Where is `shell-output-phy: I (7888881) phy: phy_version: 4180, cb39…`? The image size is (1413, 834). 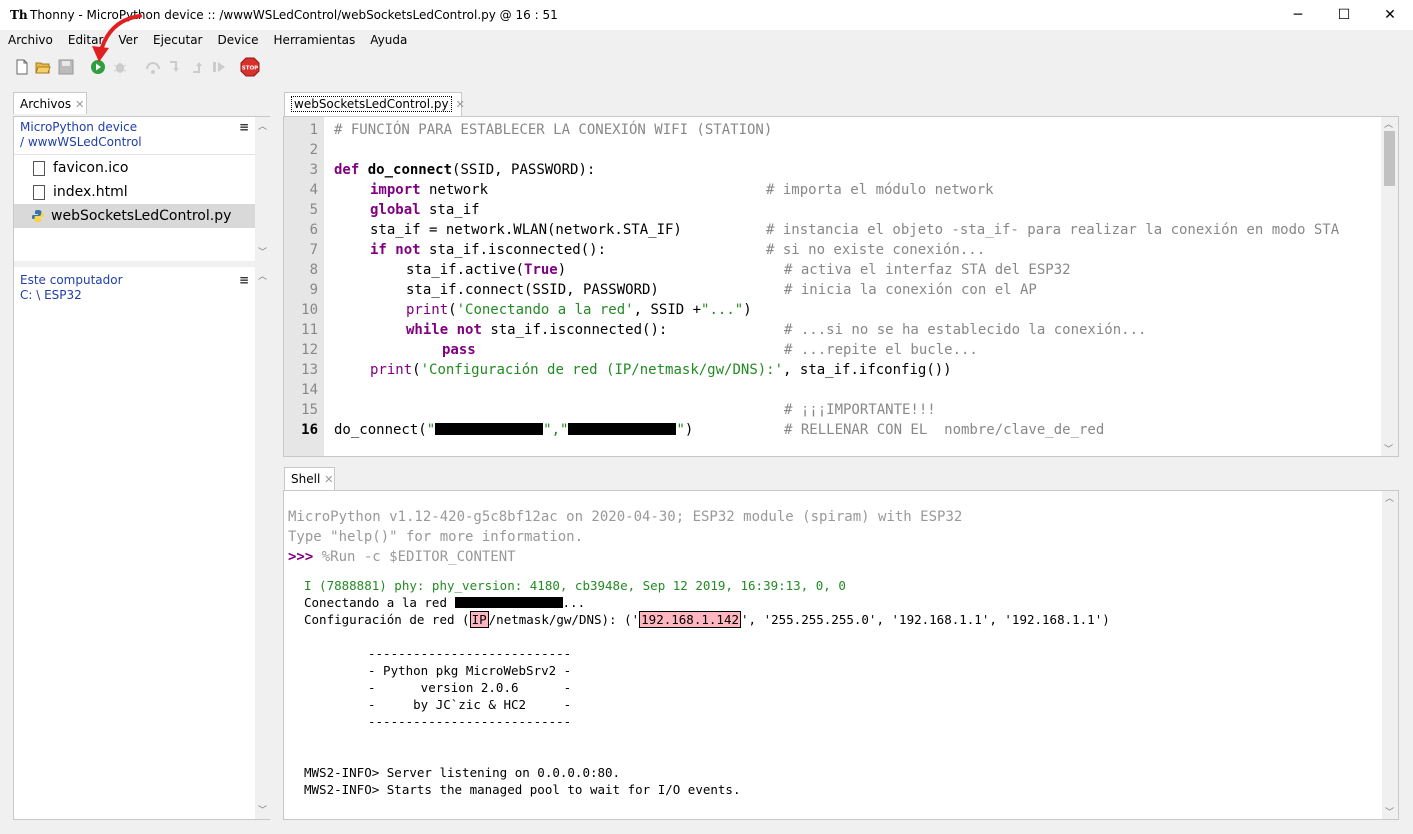 shell-output-phy: I (7888881) phy: phy_version: 4180, cb39… is located at coordinates (575, 585).